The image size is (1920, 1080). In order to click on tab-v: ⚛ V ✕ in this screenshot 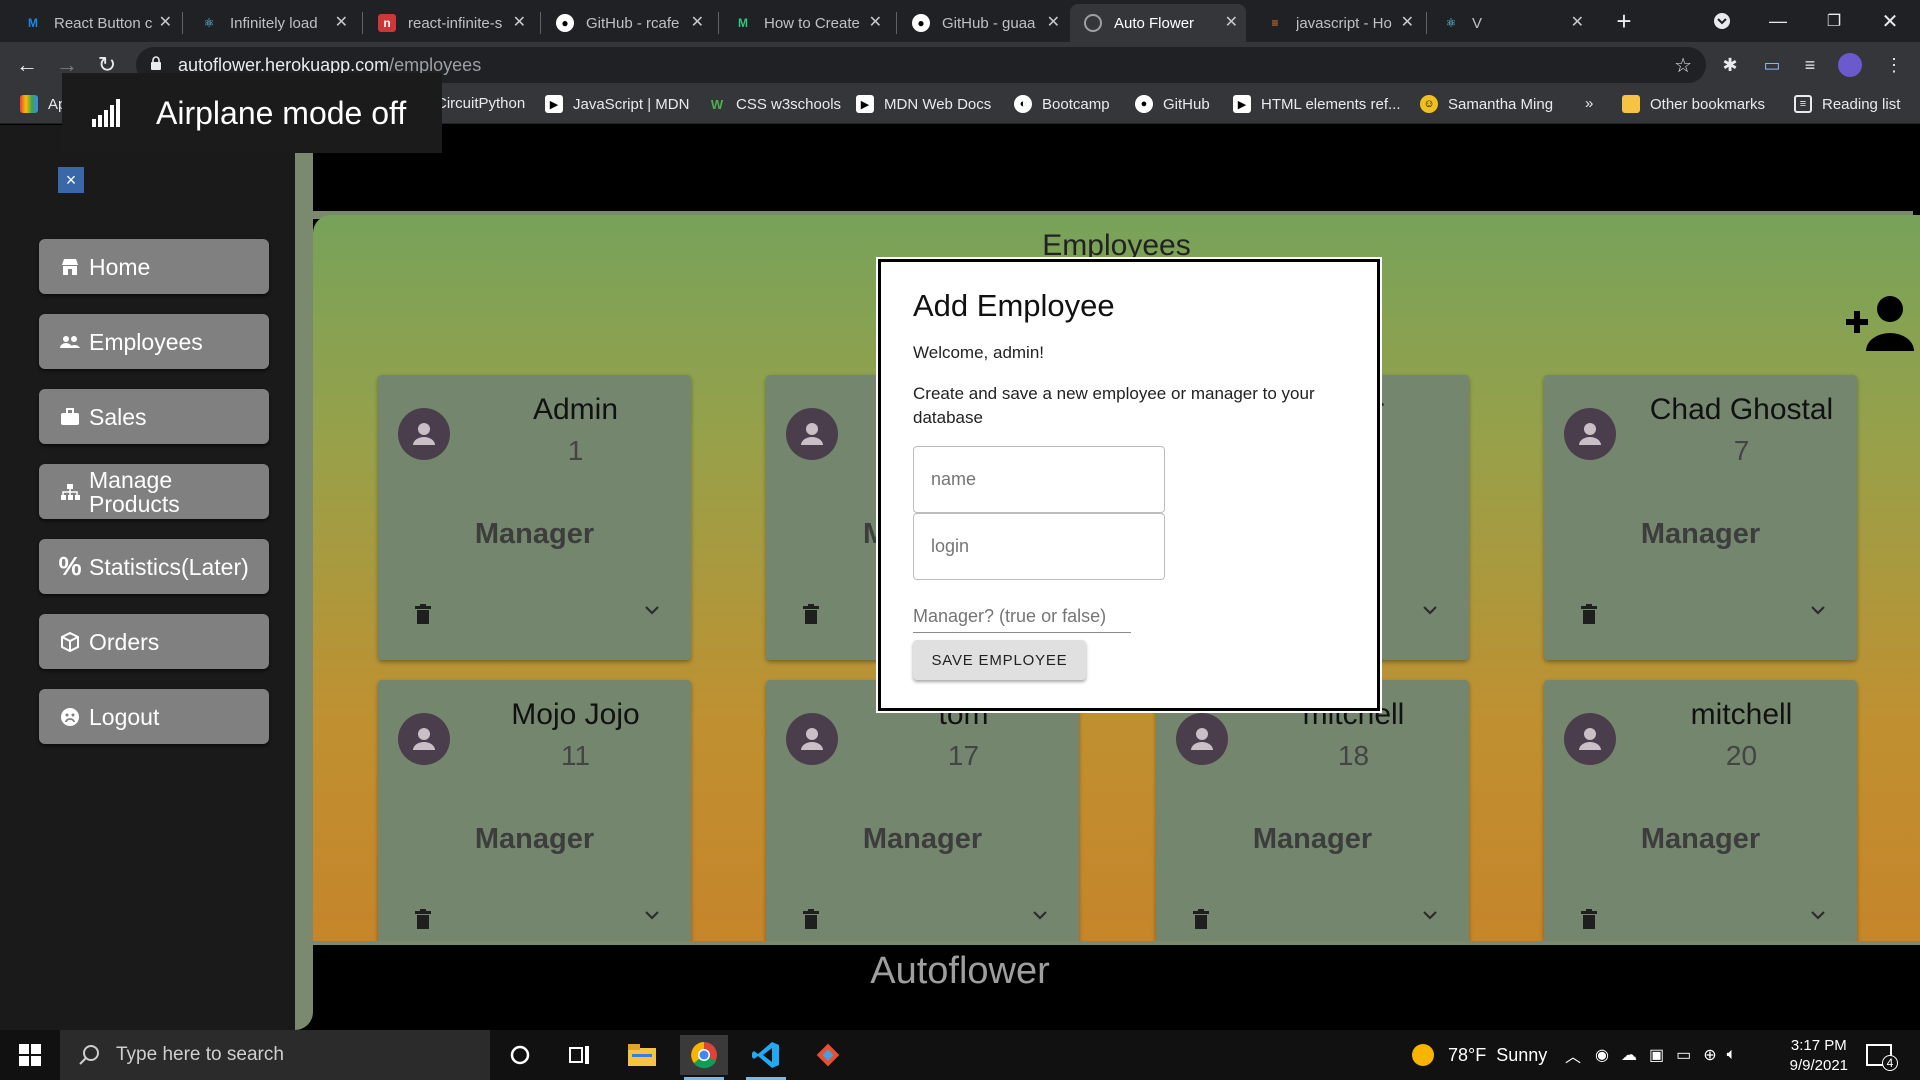, I will do `click(1510, 23)`.